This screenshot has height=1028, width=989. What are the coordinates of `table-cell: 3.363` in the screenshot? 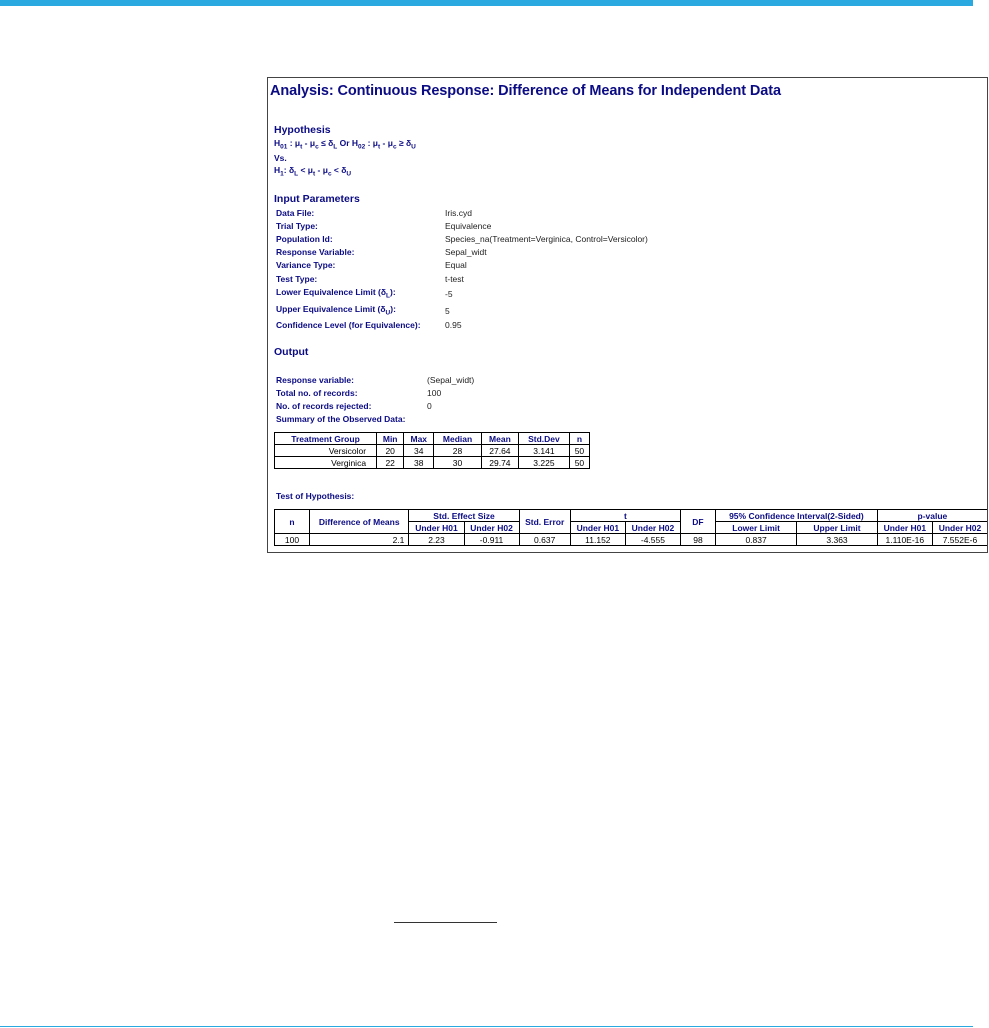 It's located at (837, 539).